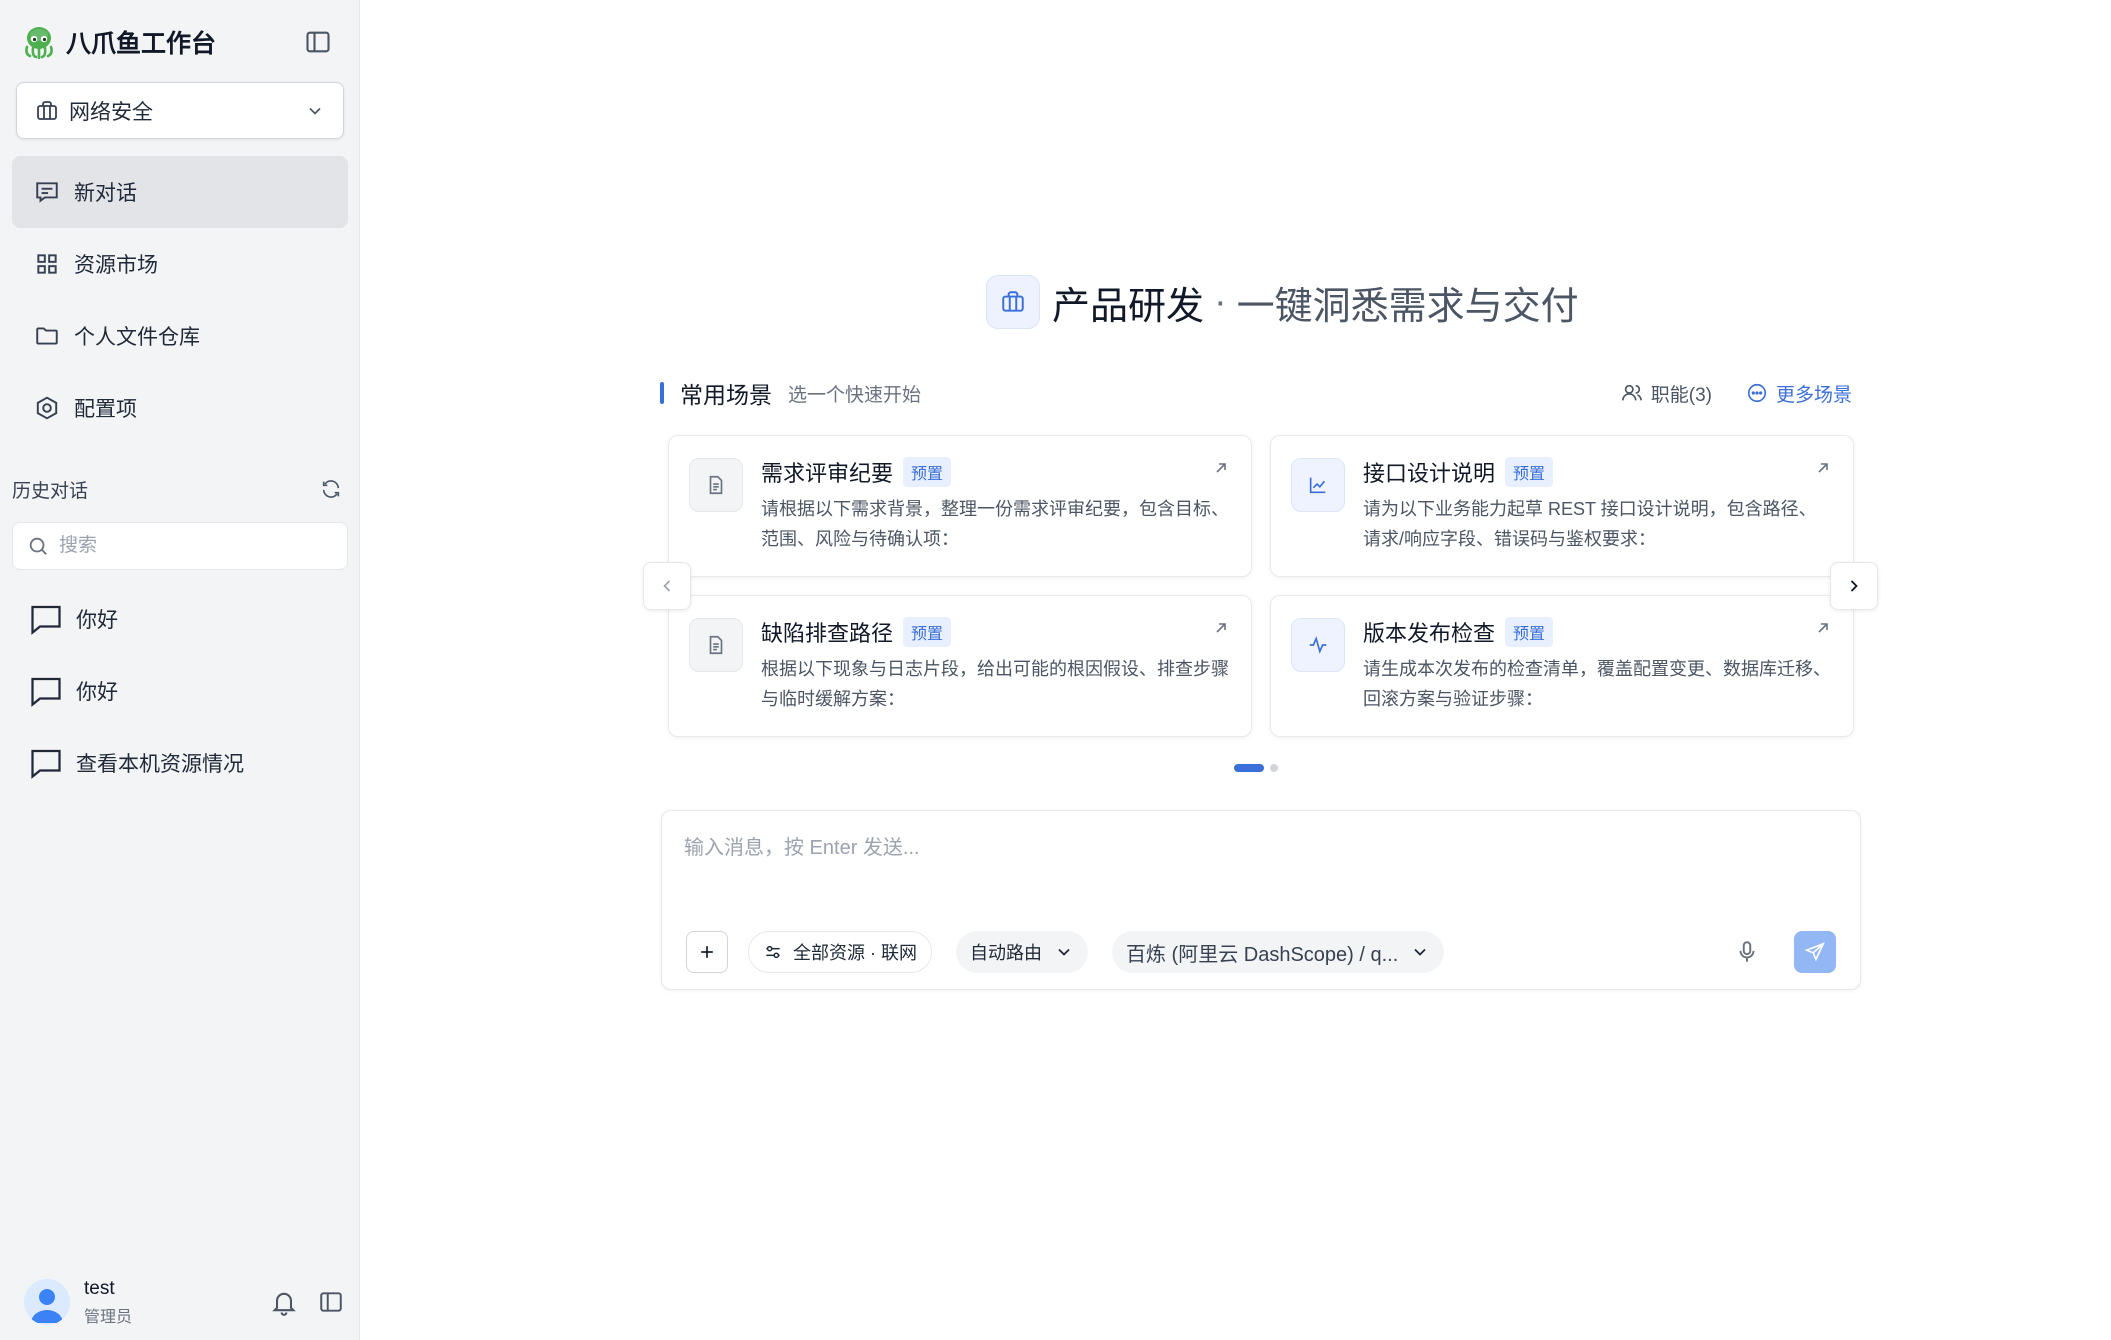 This screenshot has width=2111, height=1340. I want to click on nav-item-settings: 配置项, so click(180, 408).